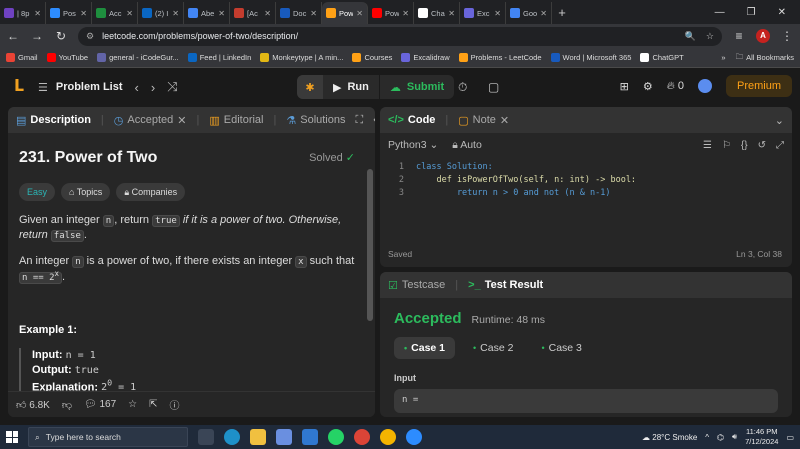 The height and width of the screenshot is (449, 800). Describe the element at coordinates (172, 87) in the screenshot. I see `shuffle-icon: ⤨` at that location.